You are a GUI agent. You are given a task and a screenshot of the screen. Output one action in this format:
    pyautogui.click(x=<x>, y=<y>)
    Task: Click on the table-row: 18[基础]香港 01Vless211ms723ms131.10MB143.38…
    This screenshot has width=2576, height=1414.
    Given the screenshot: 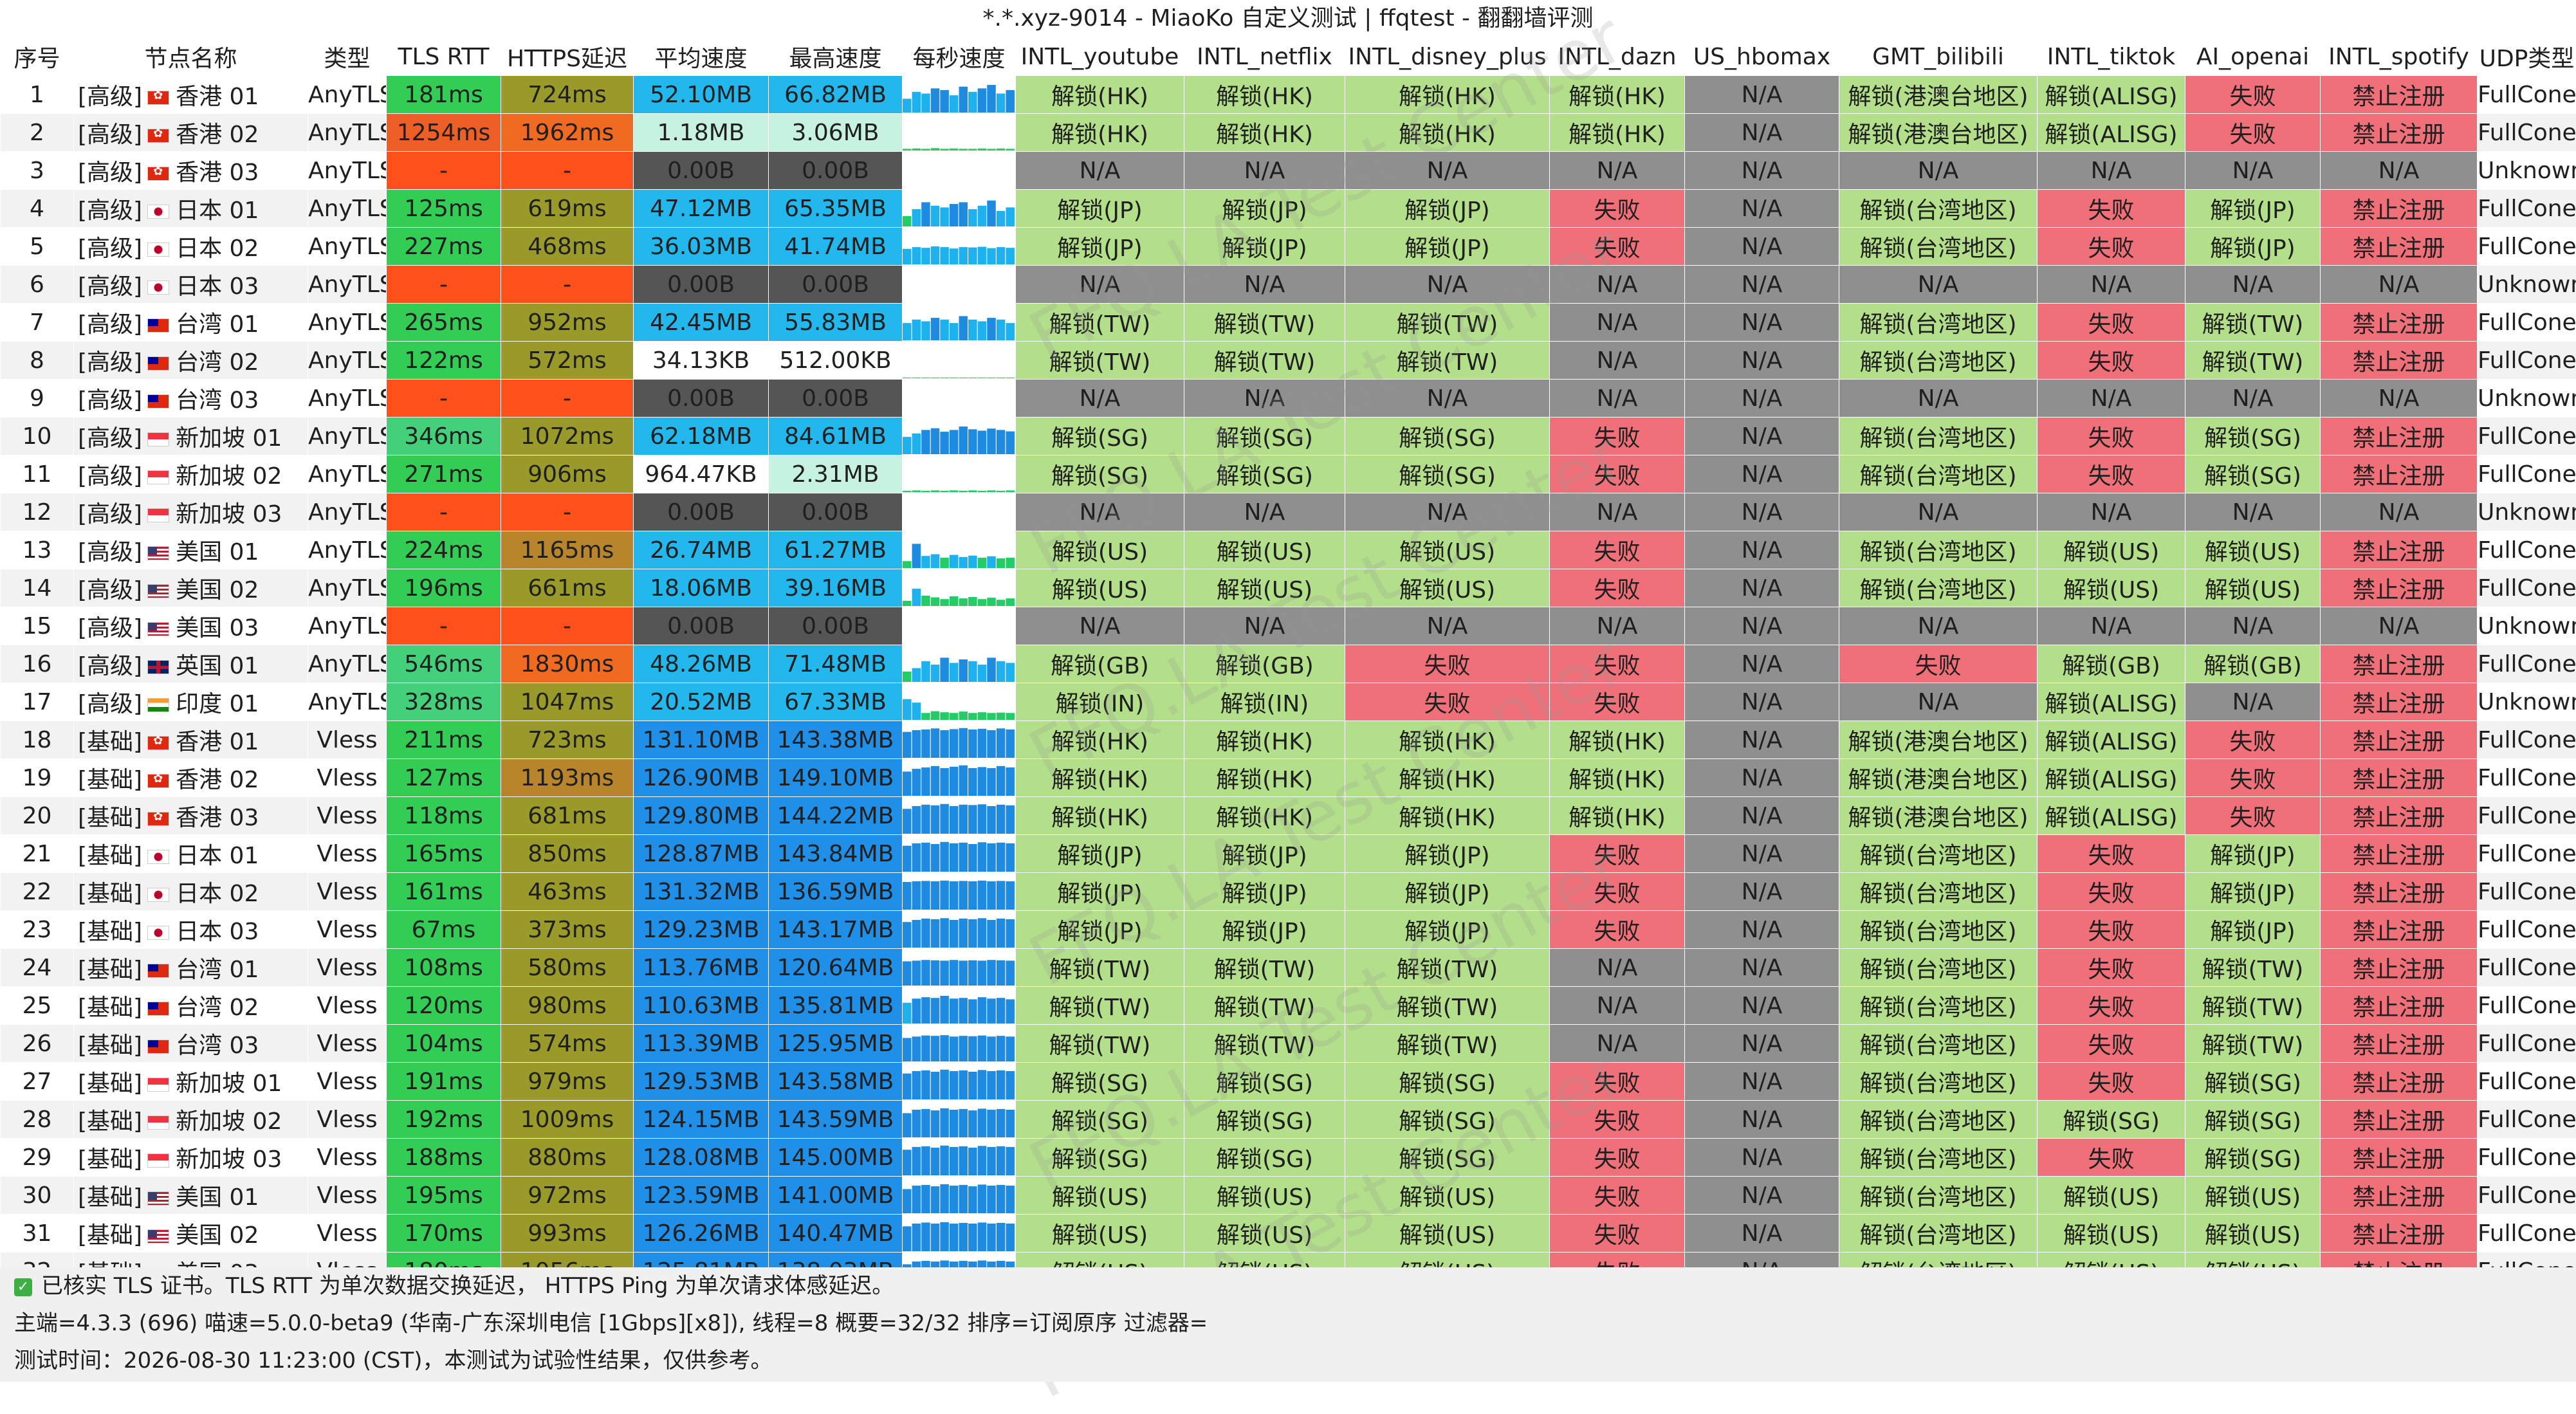 What is the action you would take?
    pyautogui.click(x=1288, y=740)
    